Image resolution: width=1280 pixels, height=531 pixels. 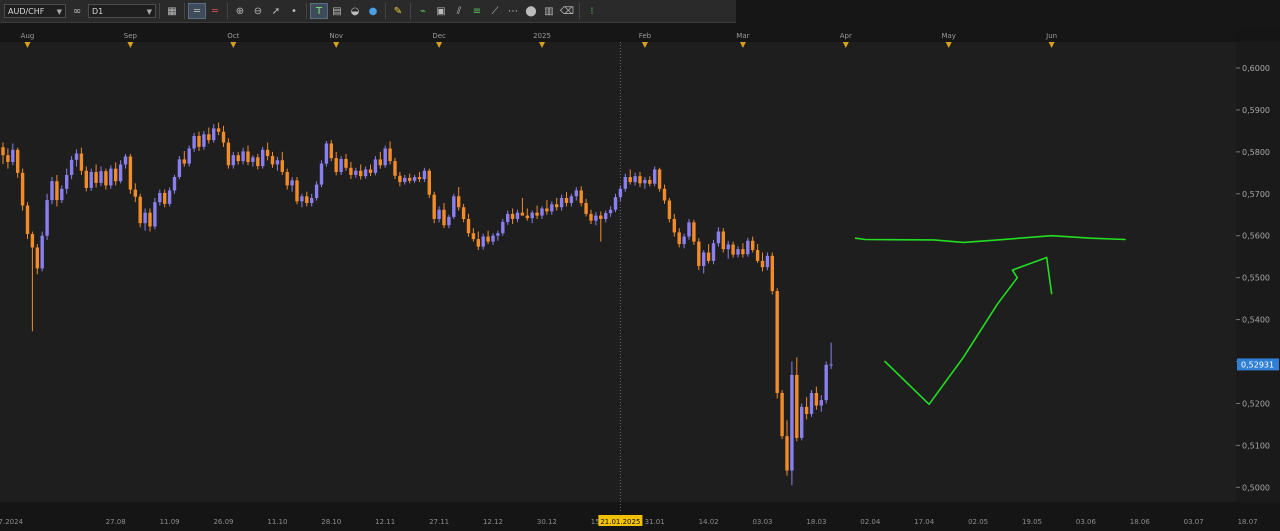 I want to click on month-label: Sep, so click(x=131, y=36).